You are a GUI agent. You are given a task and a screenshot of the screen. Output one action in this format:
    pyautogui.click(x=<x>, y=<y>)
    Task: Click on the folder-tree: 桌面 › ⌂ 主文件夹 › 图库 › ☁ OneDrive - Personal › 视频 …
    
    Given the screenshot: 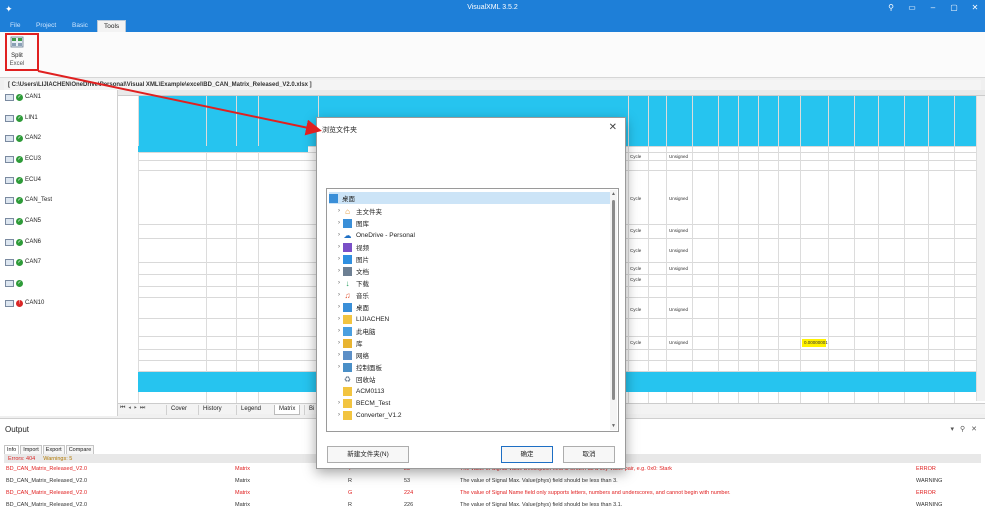 What is the action you would take?
    pyautogui.click(x=472, y=310)
    